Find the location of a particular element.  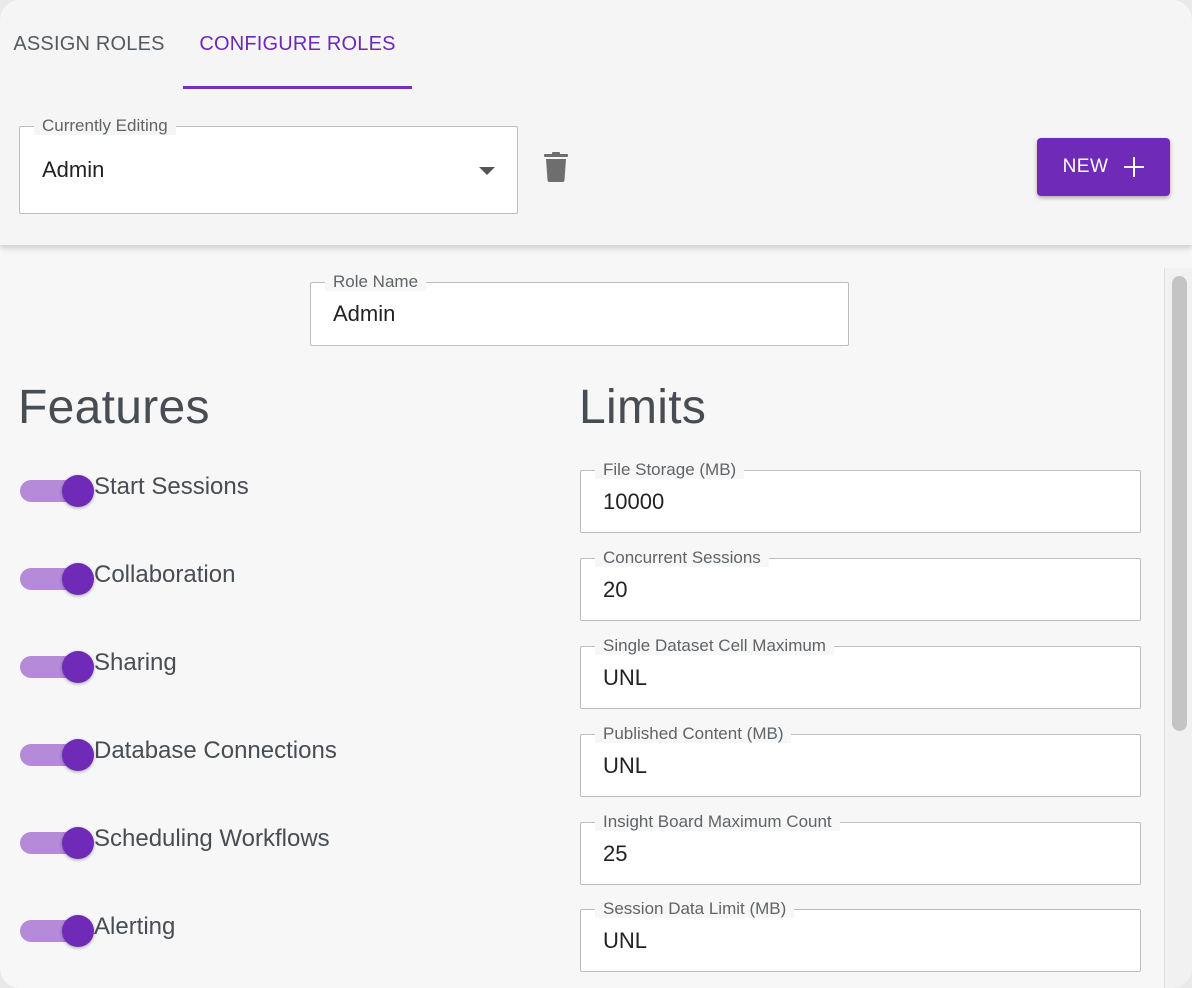

limit-value: 10000 is located at coordinates (634, 501).